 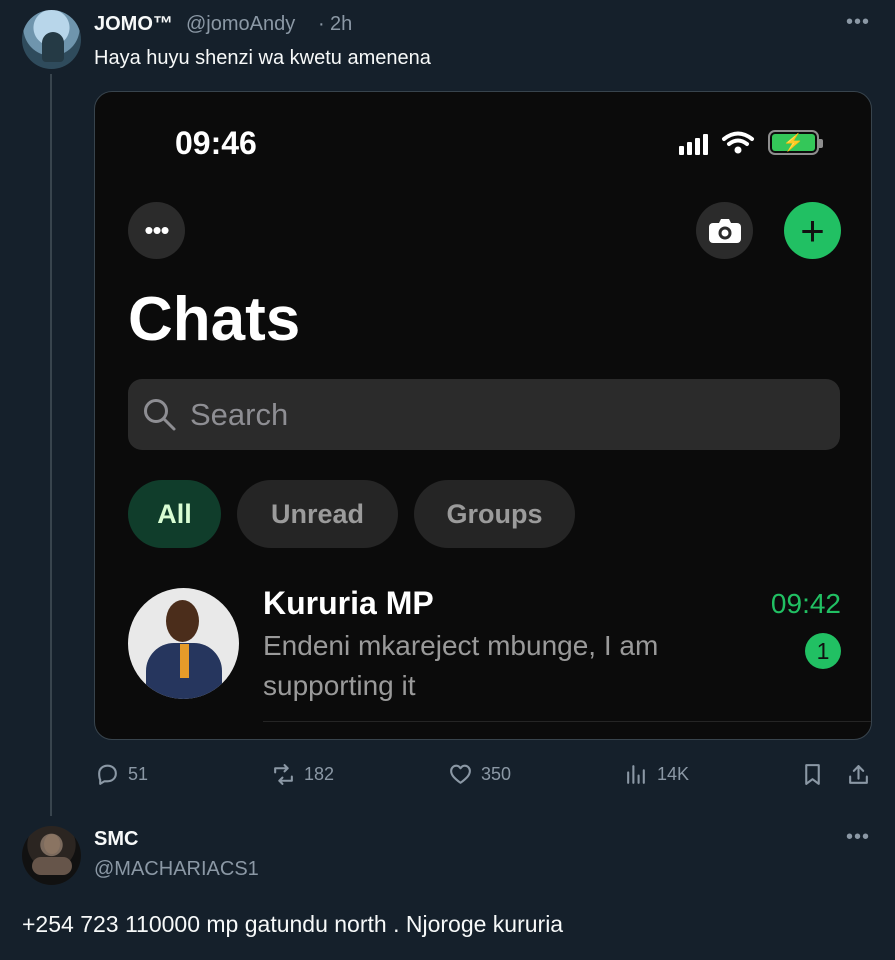 What do you see at coordinates (107, 774) in the screenshot?
I see `reply-icon` at bounding box center [107, 774].